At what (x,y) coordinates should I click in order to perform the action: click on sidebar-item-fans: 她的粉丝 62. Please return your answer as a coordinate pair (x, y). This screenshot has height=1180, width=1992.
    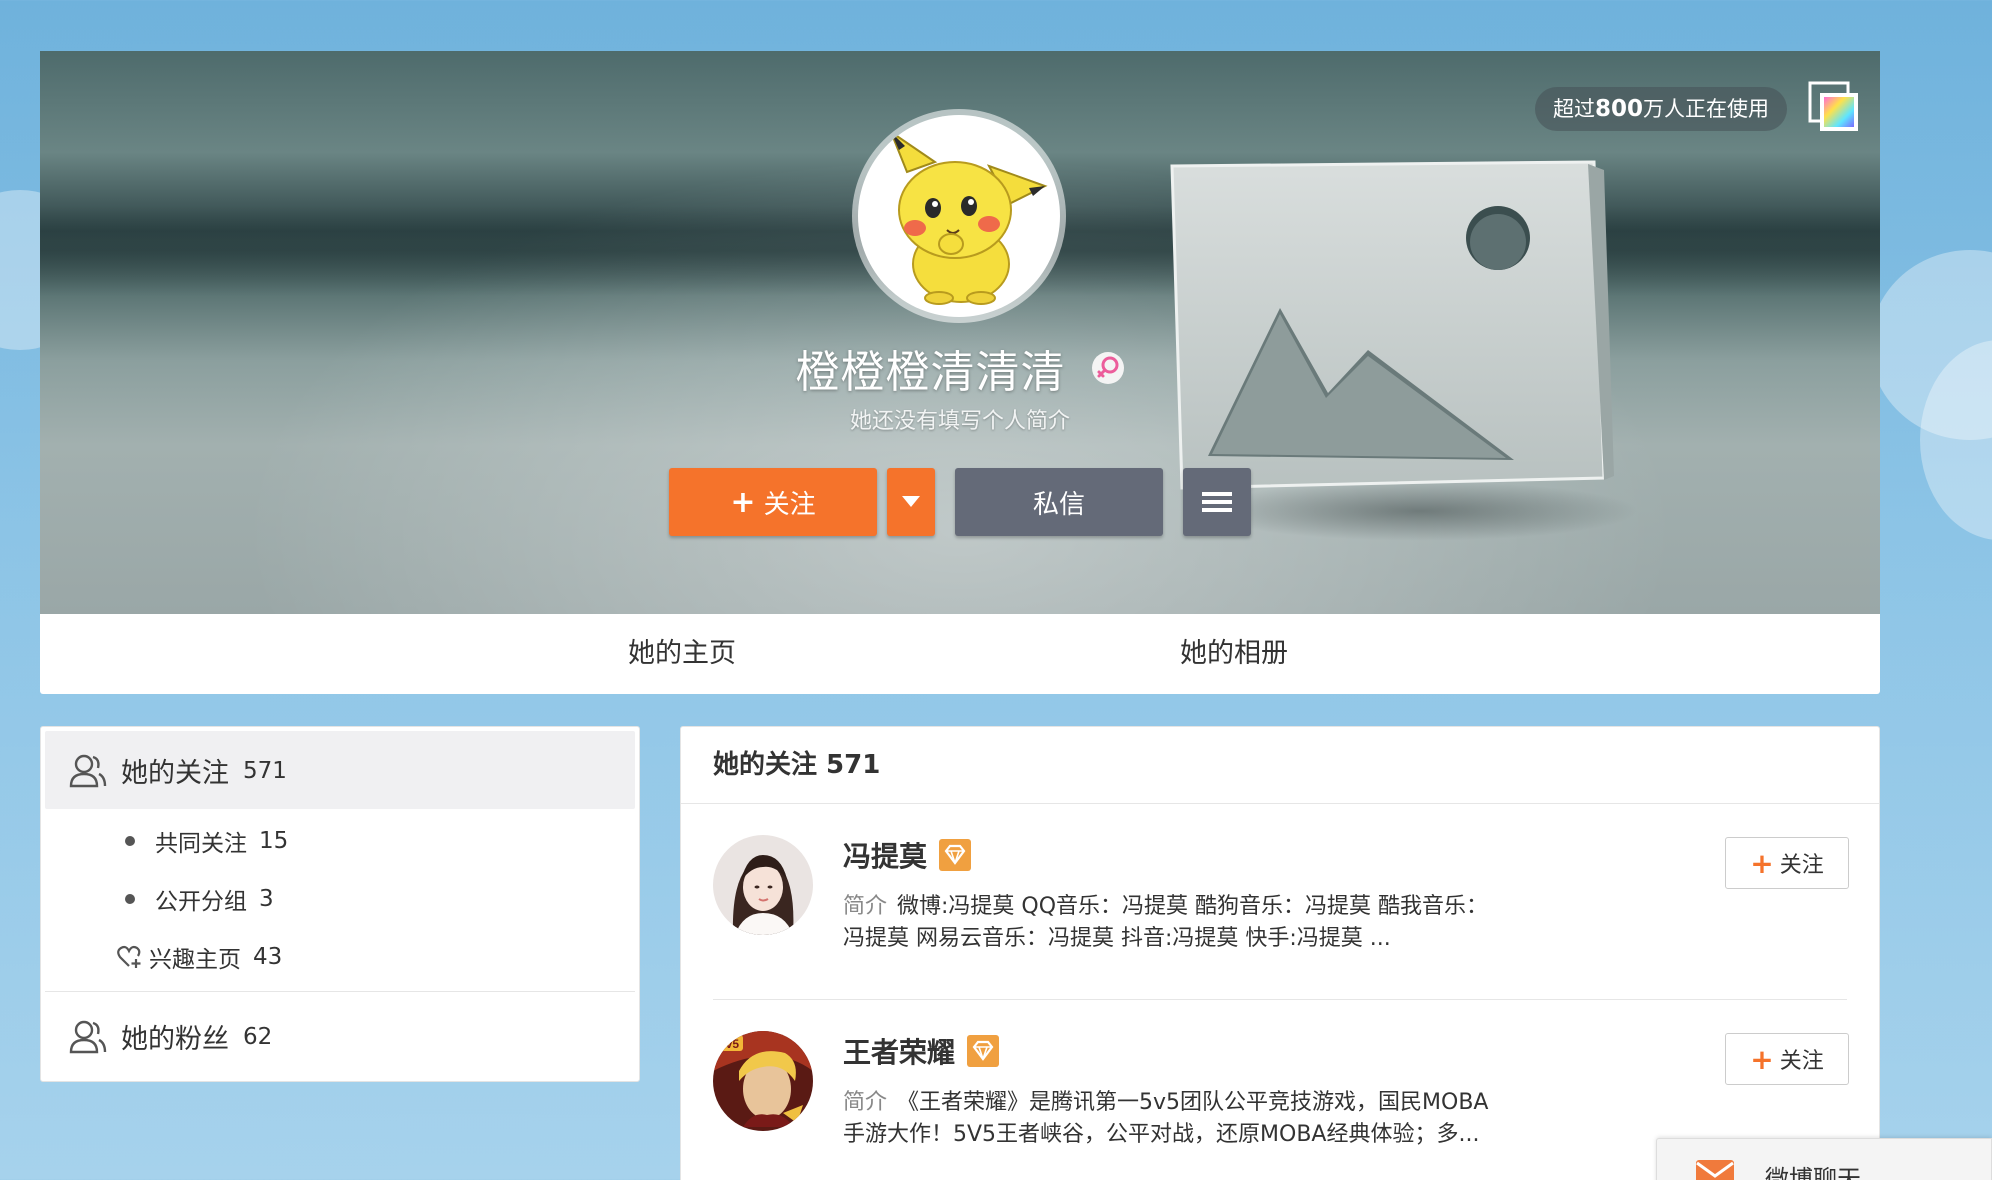
    Looking at the image, I should click on (170, 1036).